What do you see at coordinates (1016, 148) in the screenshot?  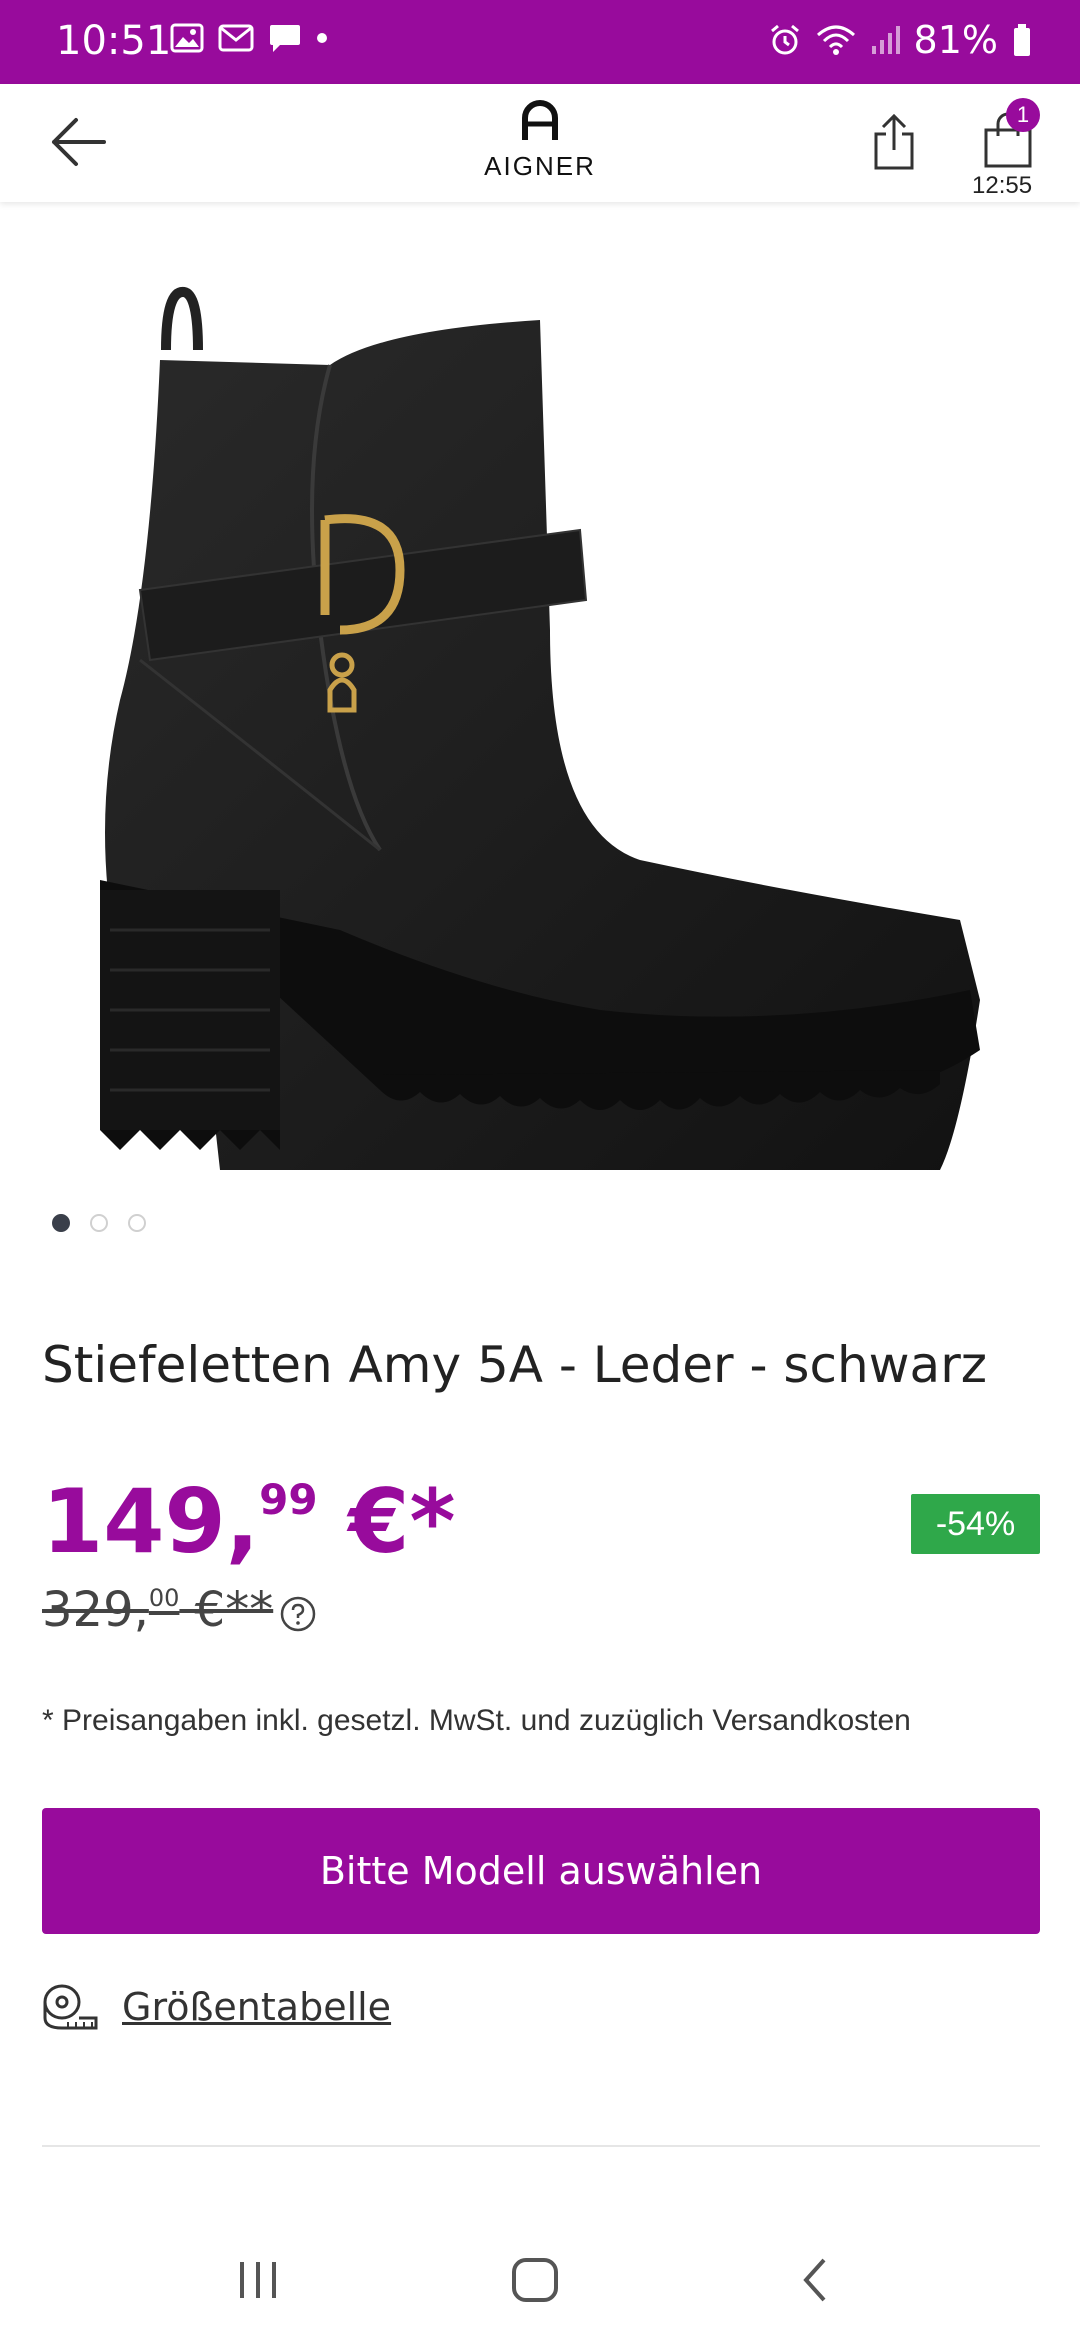 I see `cart-button: 1 12:55` at bounding box center [1016, 148].